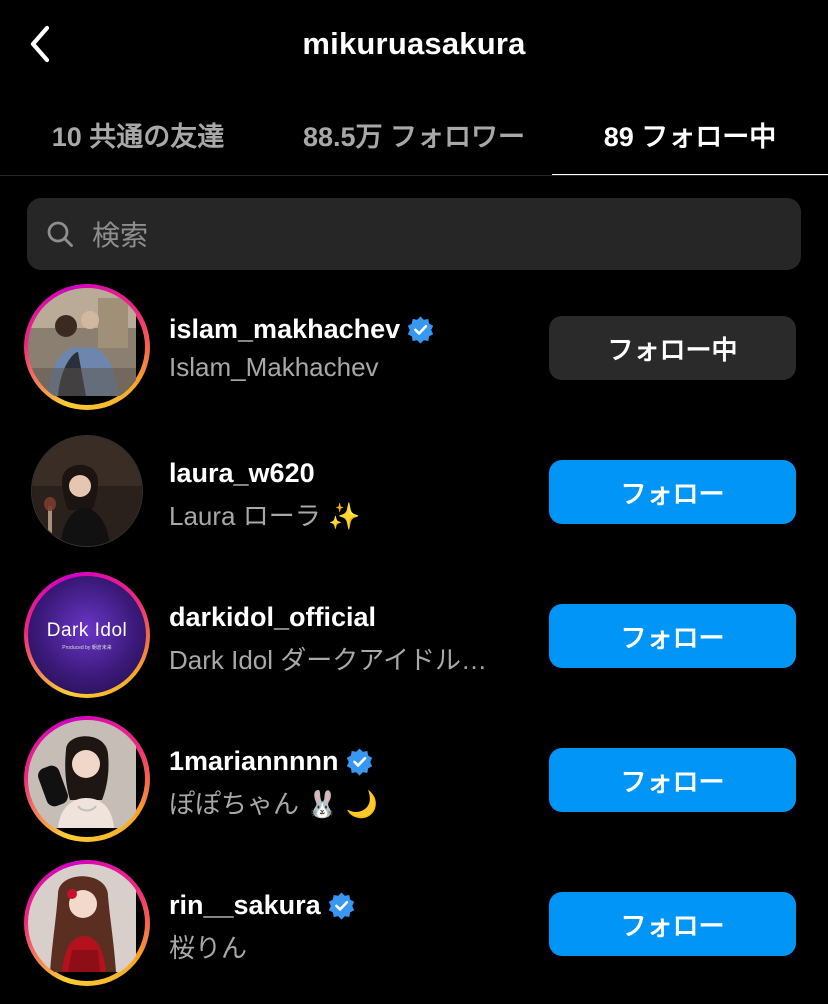 The image size is (828, 1004). I want to click on search-placeholder: 検索, so click(120, 235).